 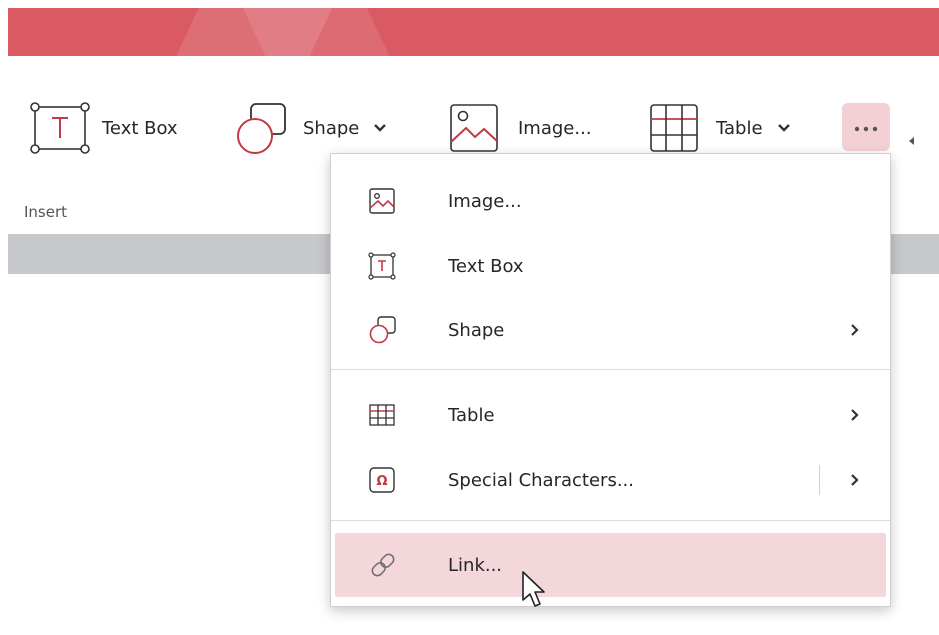 I want to click on omega-icon: Ω, so click(x=382, y=480).